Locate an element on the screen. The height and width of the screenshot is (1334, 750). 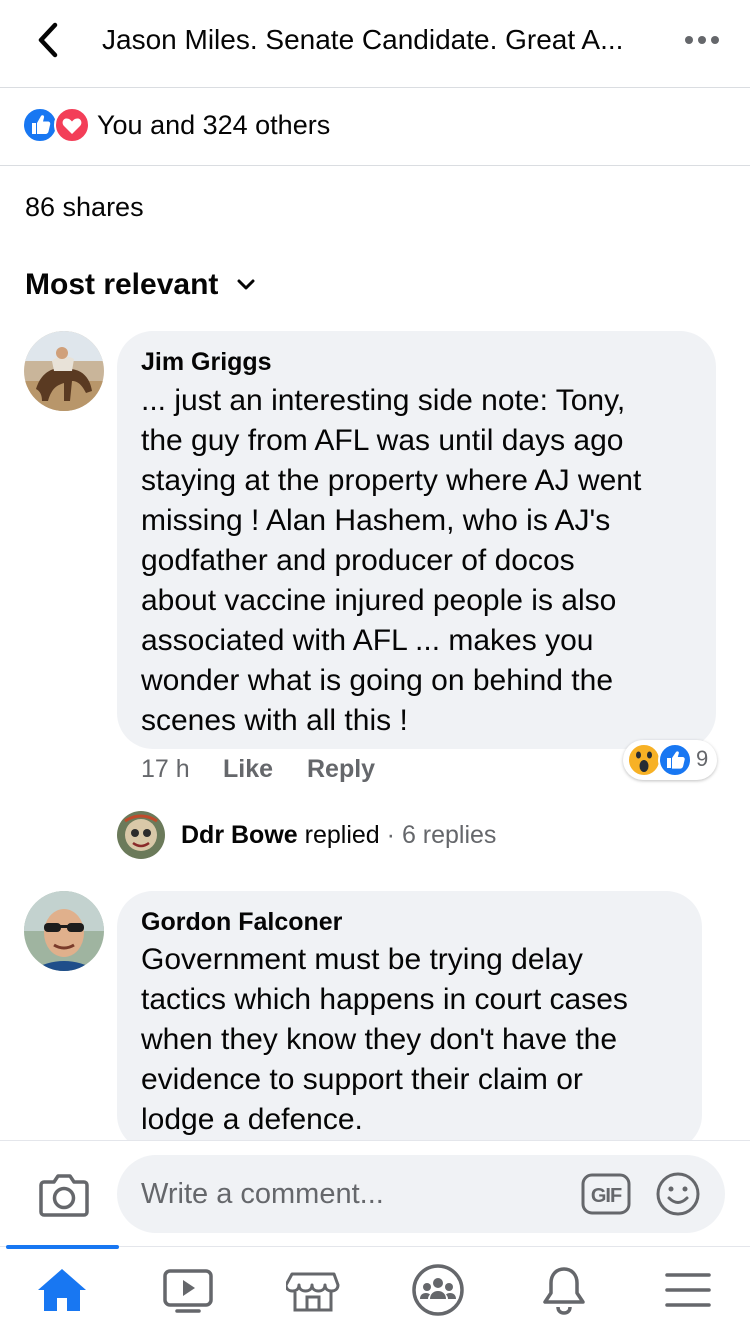
comment-author: Jim Griggs is located at coordinates (206, 362).